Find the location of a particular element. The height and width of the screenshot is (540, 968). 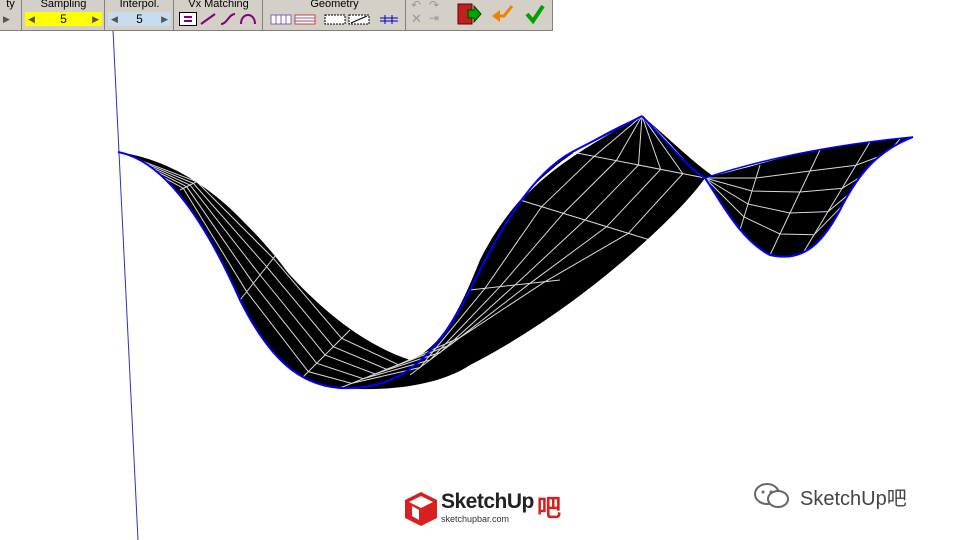

sketchup-logo: SketchUp 吧 sketchupbar.com is located at coordinates (488, 510).